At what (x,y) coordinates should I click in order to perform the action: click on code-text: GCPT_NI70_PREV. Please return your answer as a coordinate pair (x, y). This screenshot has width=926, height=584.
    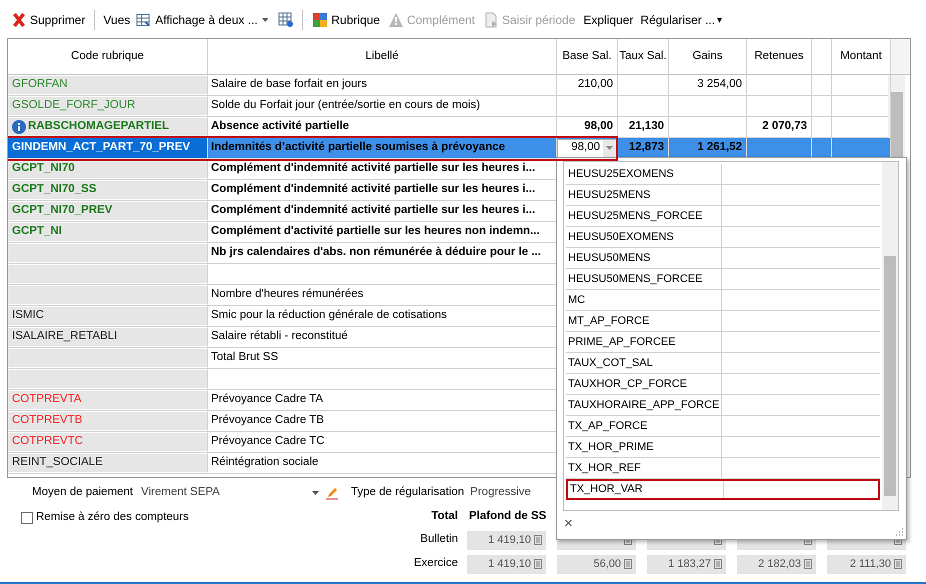
    Looking at the image, I should click on (62, 210).